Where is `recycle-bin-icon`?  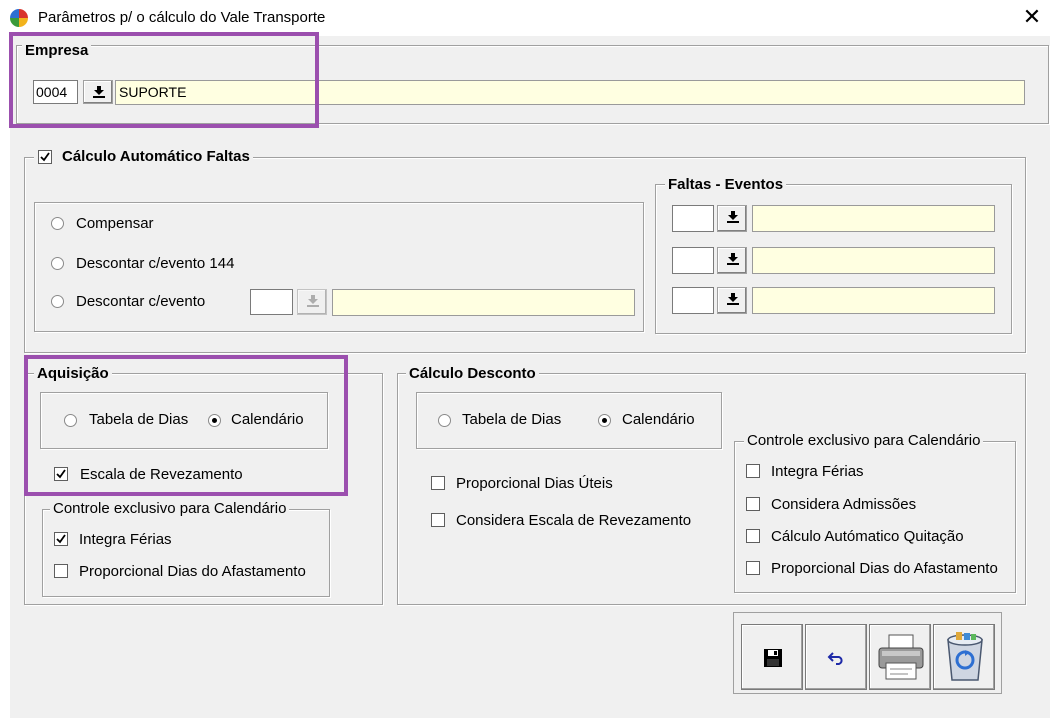 recycle-bin-icon is located at coordinates (965, 656).